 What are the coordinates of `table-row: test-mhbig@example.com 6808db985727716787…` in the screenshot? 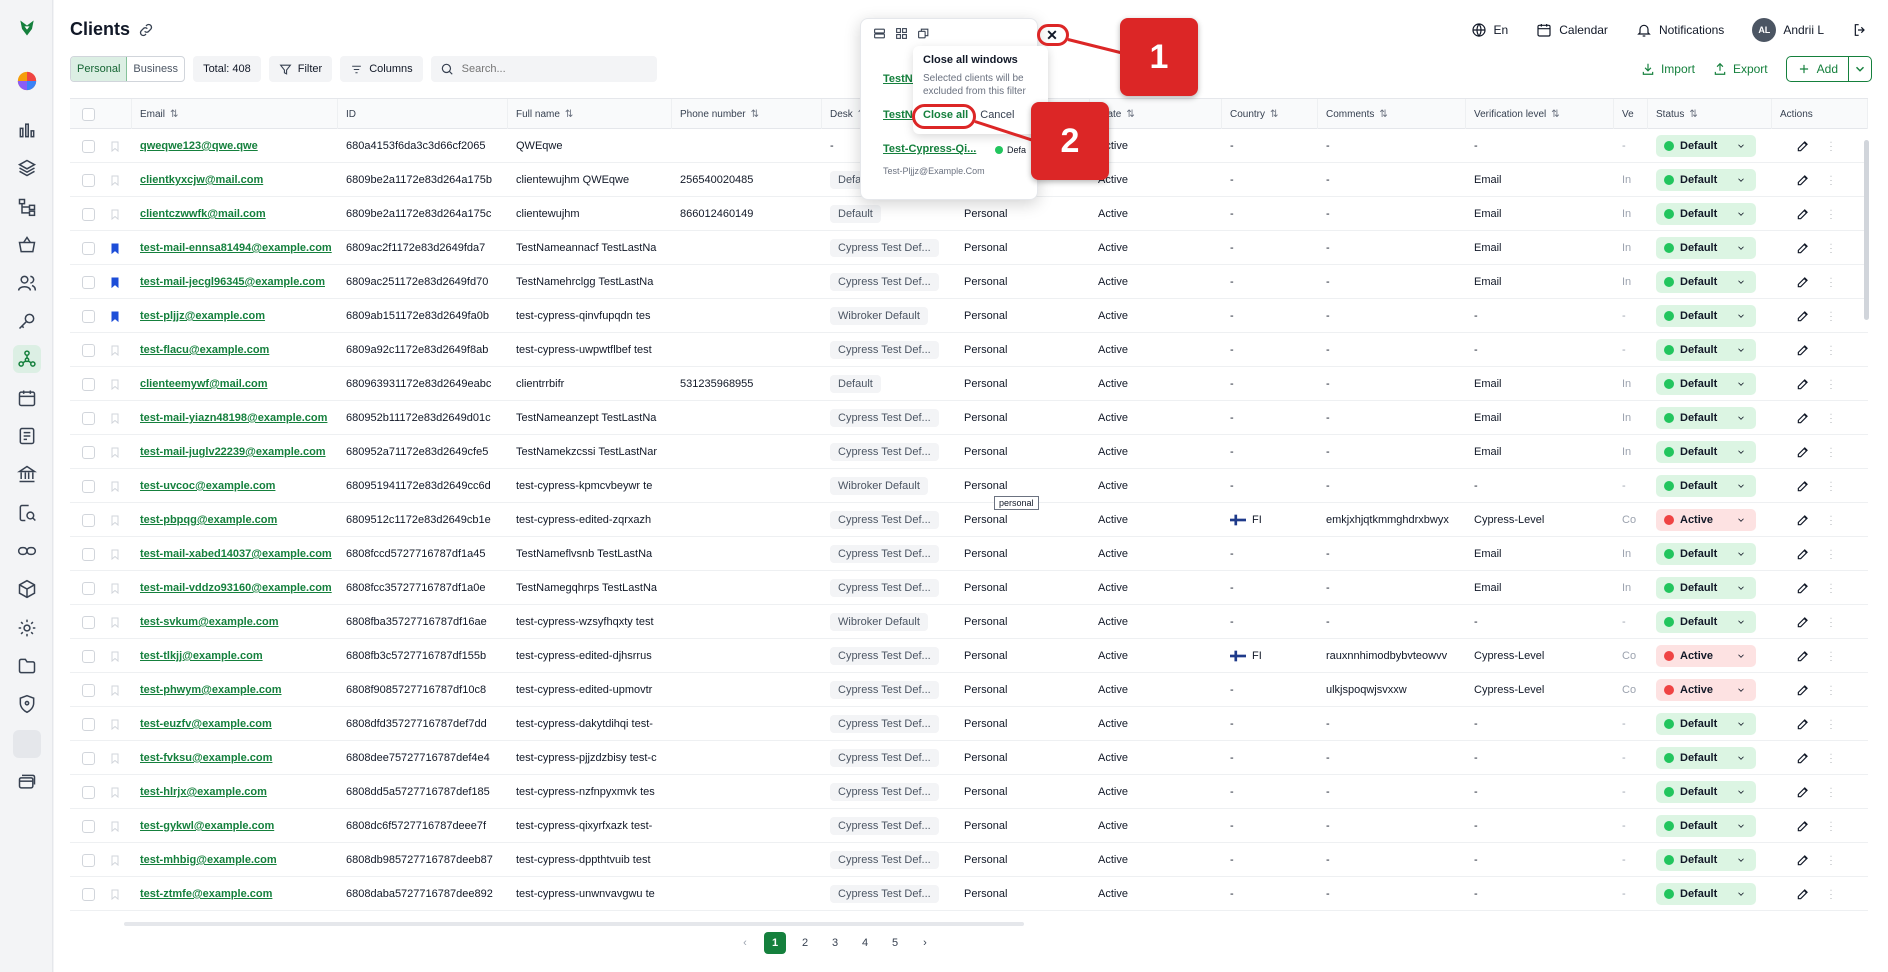 It's located at (969, 860).